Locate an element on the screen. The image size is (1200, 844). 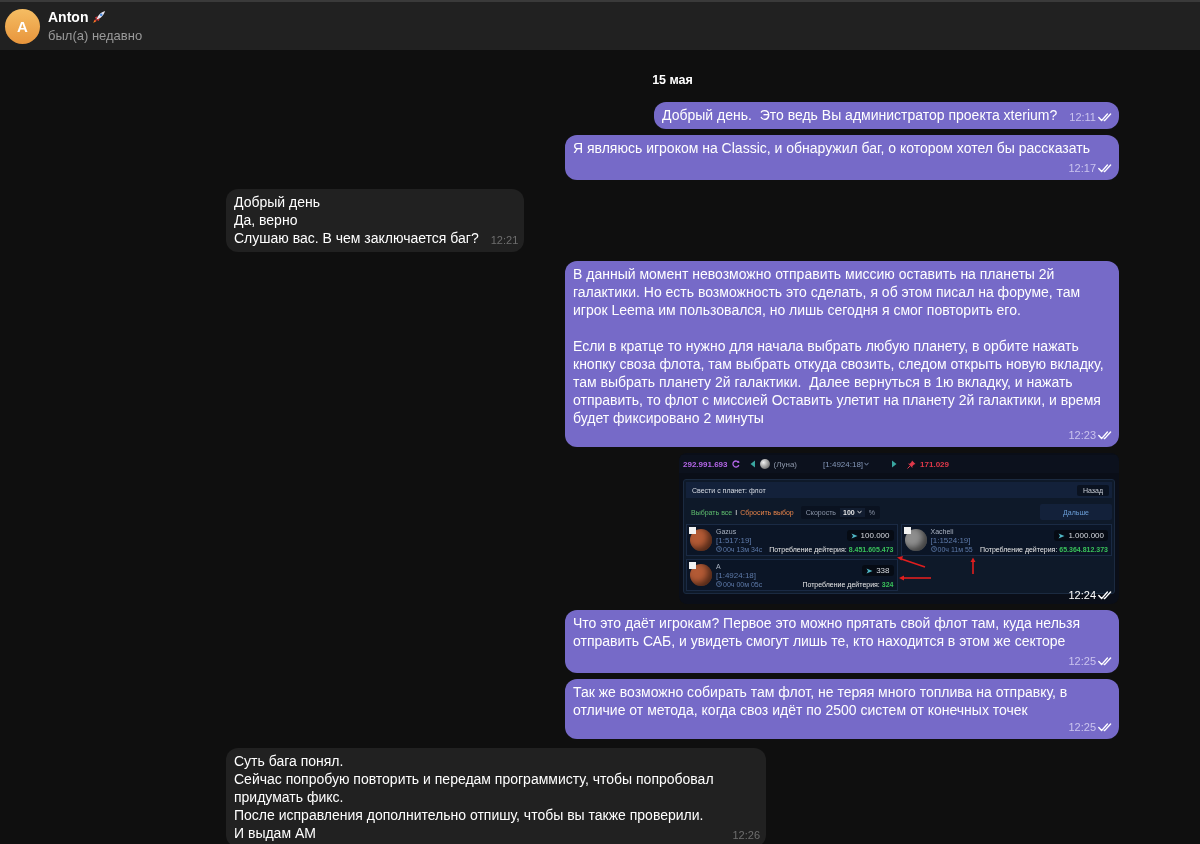
message-text: Так же возможно собирать там флот, не теряя много топлива на отправку, в отличие от метода, когда своз идёт по 2500 систем от конечных точек is located at coordinates (821, 701).